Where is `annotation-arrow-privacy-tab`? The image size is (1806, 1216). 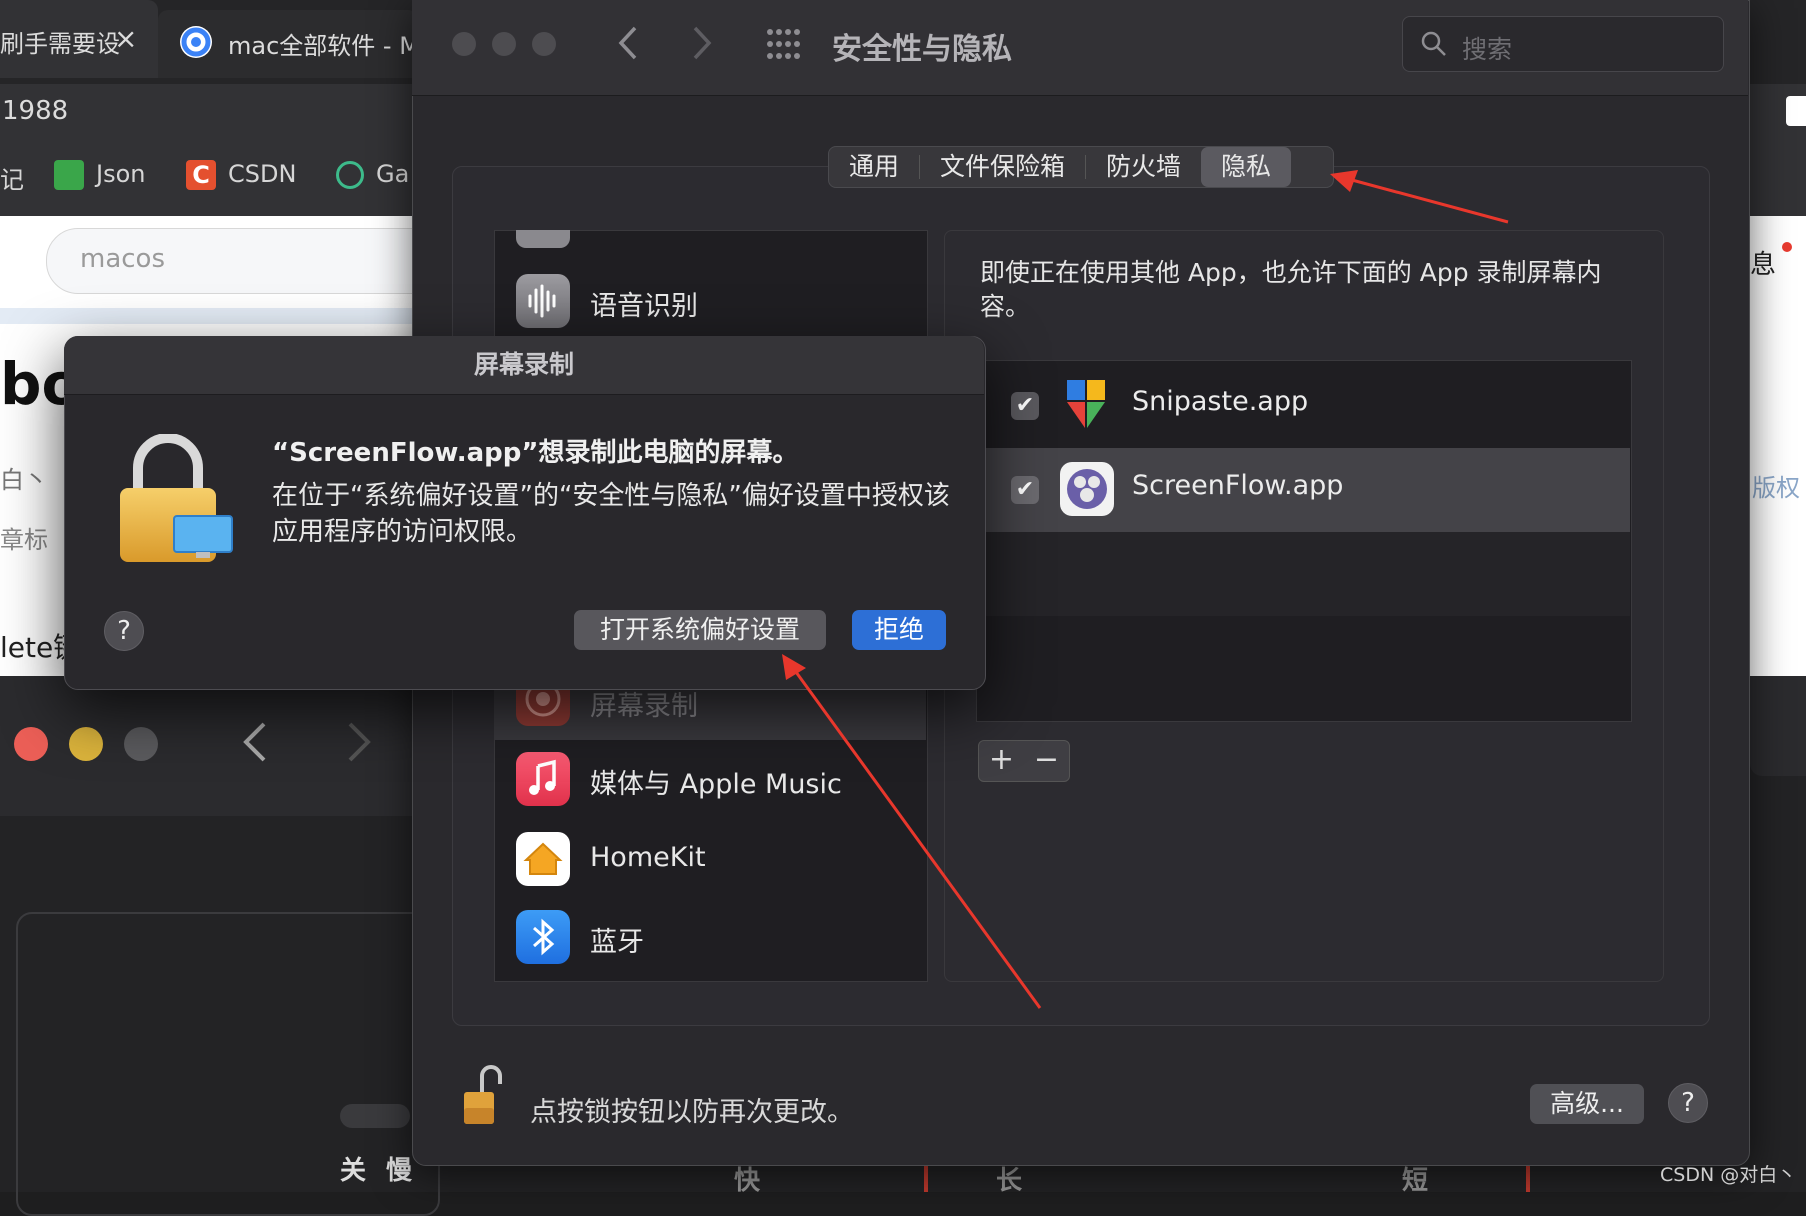 annotation-arrow-privacy-tab is located at coordinates (1430, 201).